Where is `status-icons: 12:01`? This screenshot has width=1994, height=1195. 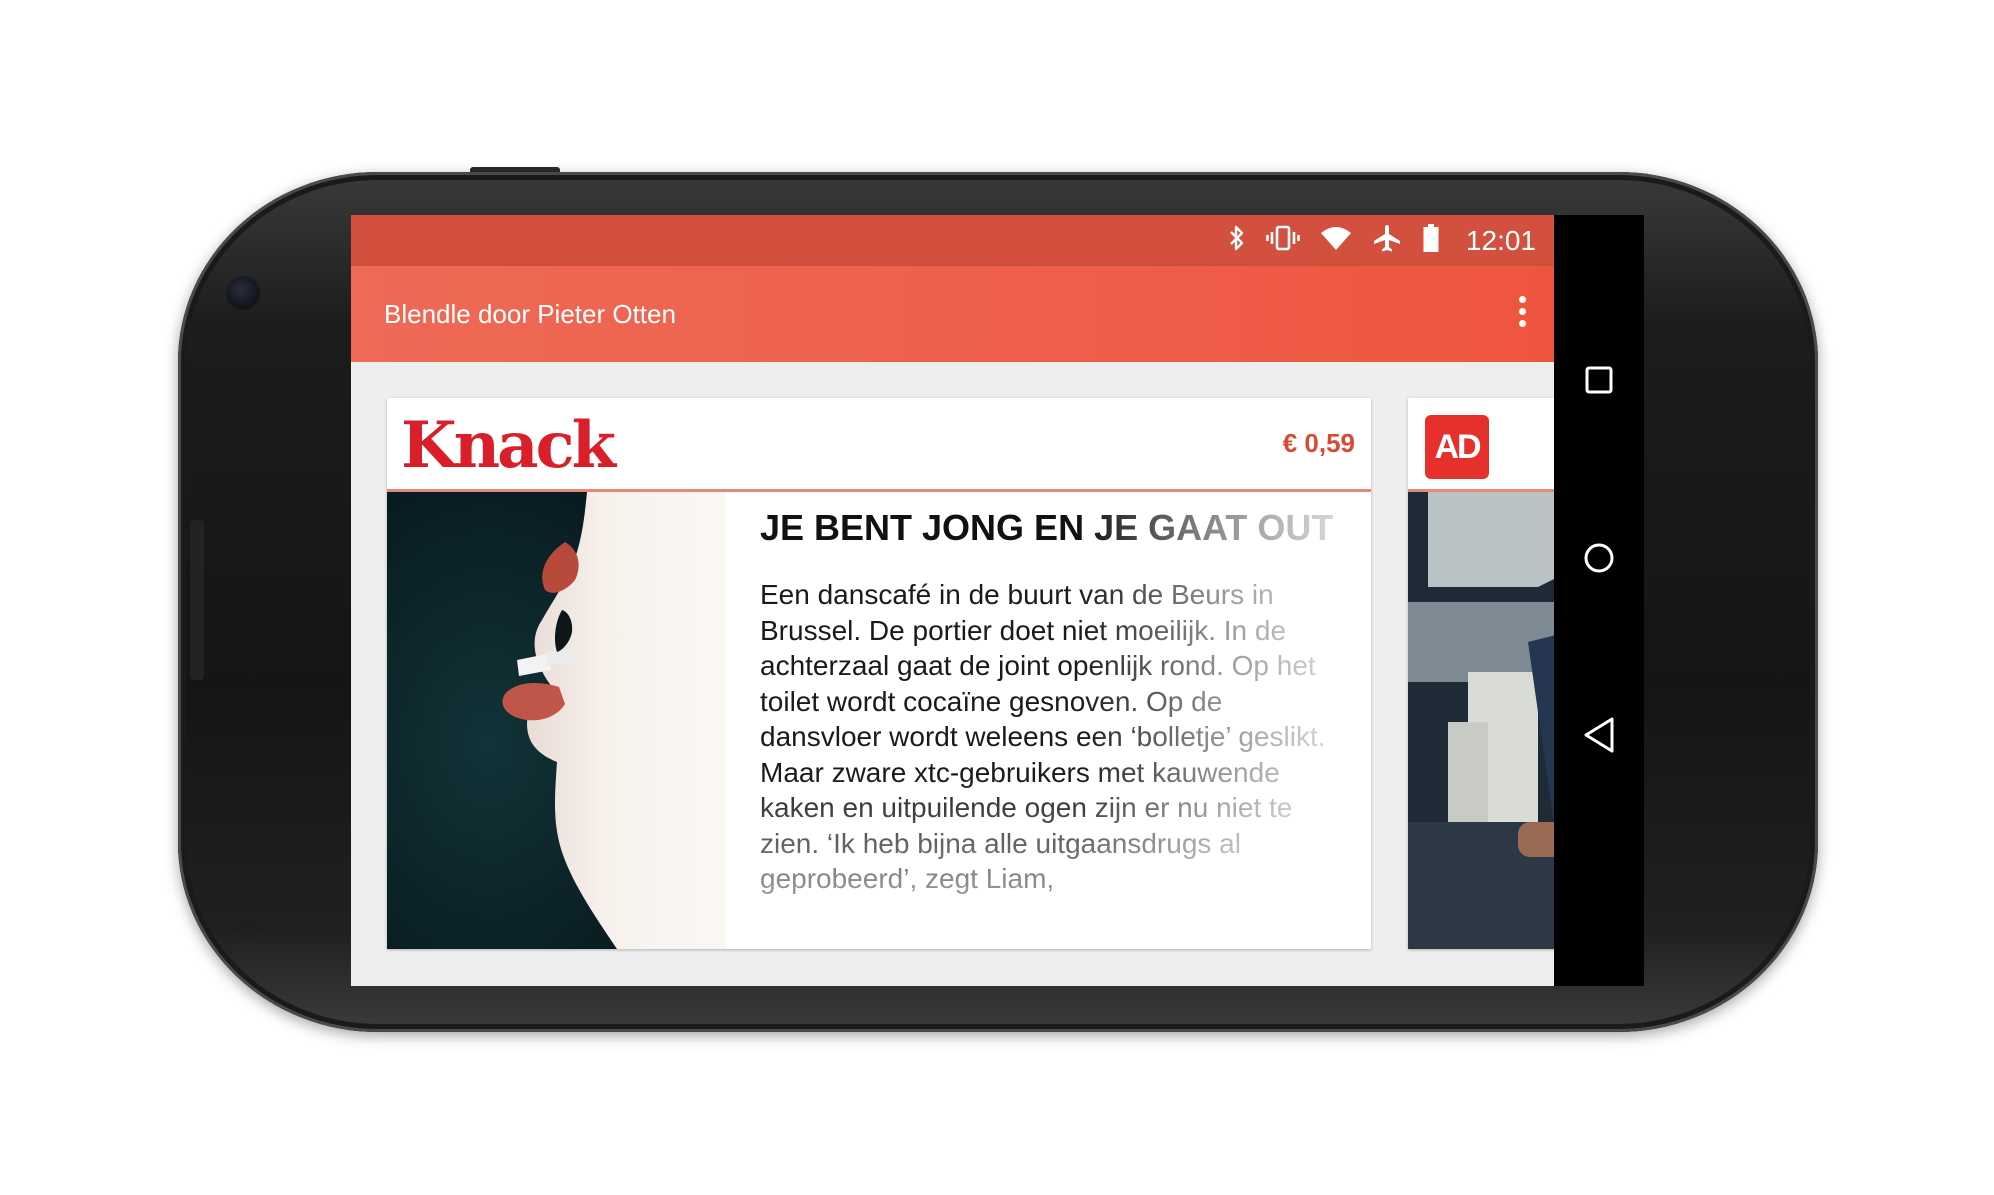
status-icons: 12:01 is located at coordinates (1382, 240).